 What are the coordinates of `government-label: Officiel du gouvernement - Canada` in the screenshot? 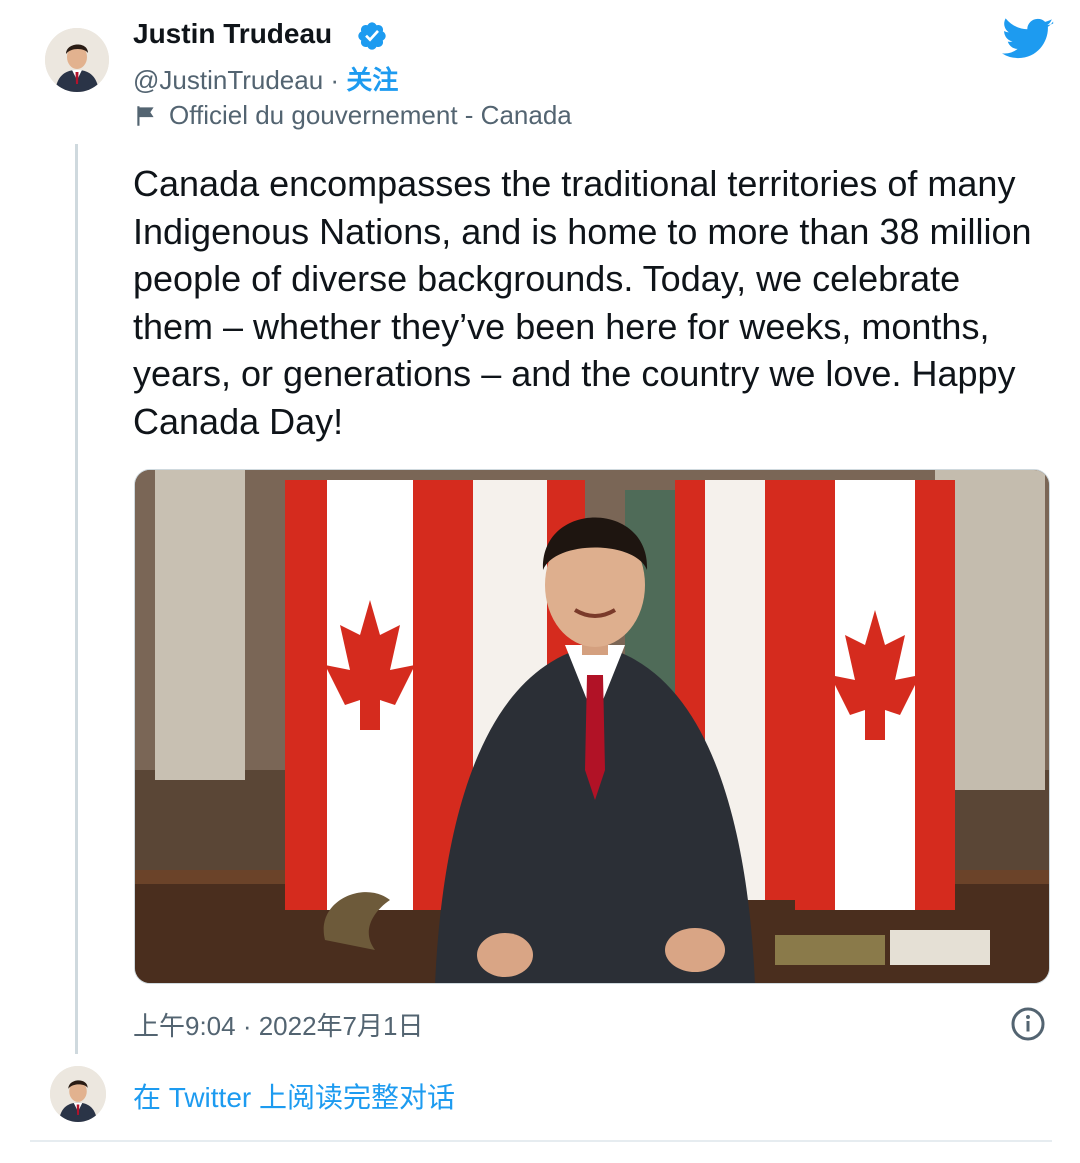 It's located at (370, 115).